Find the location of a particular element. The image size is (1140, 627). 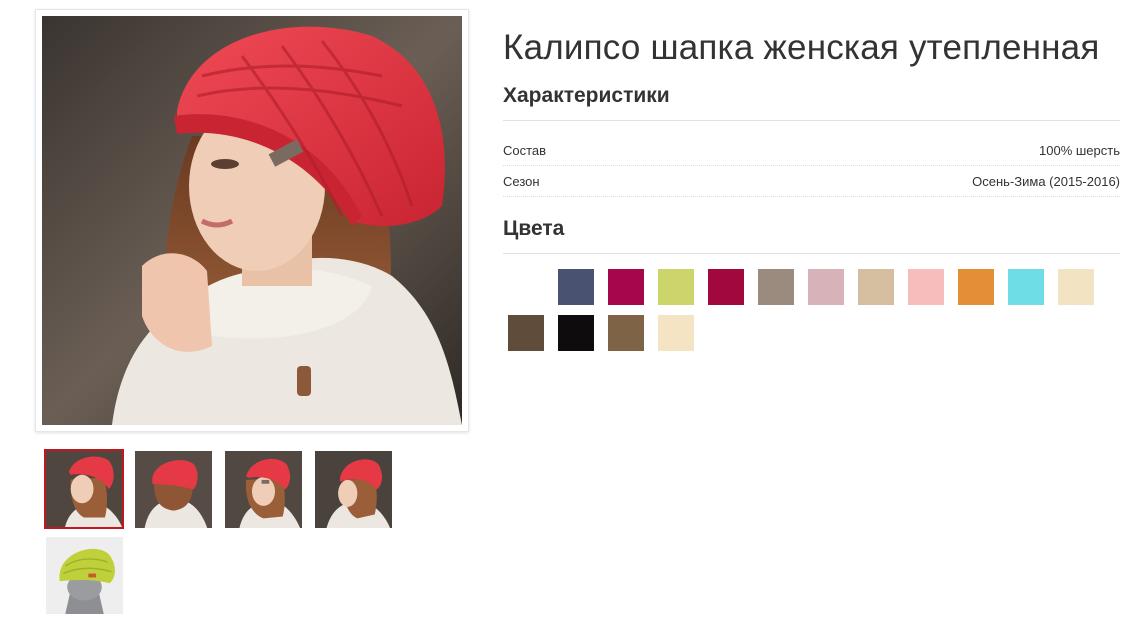

spec-row-season: Сезон Осень-Зима (2015-2016) is located at coordinates (811, 182).